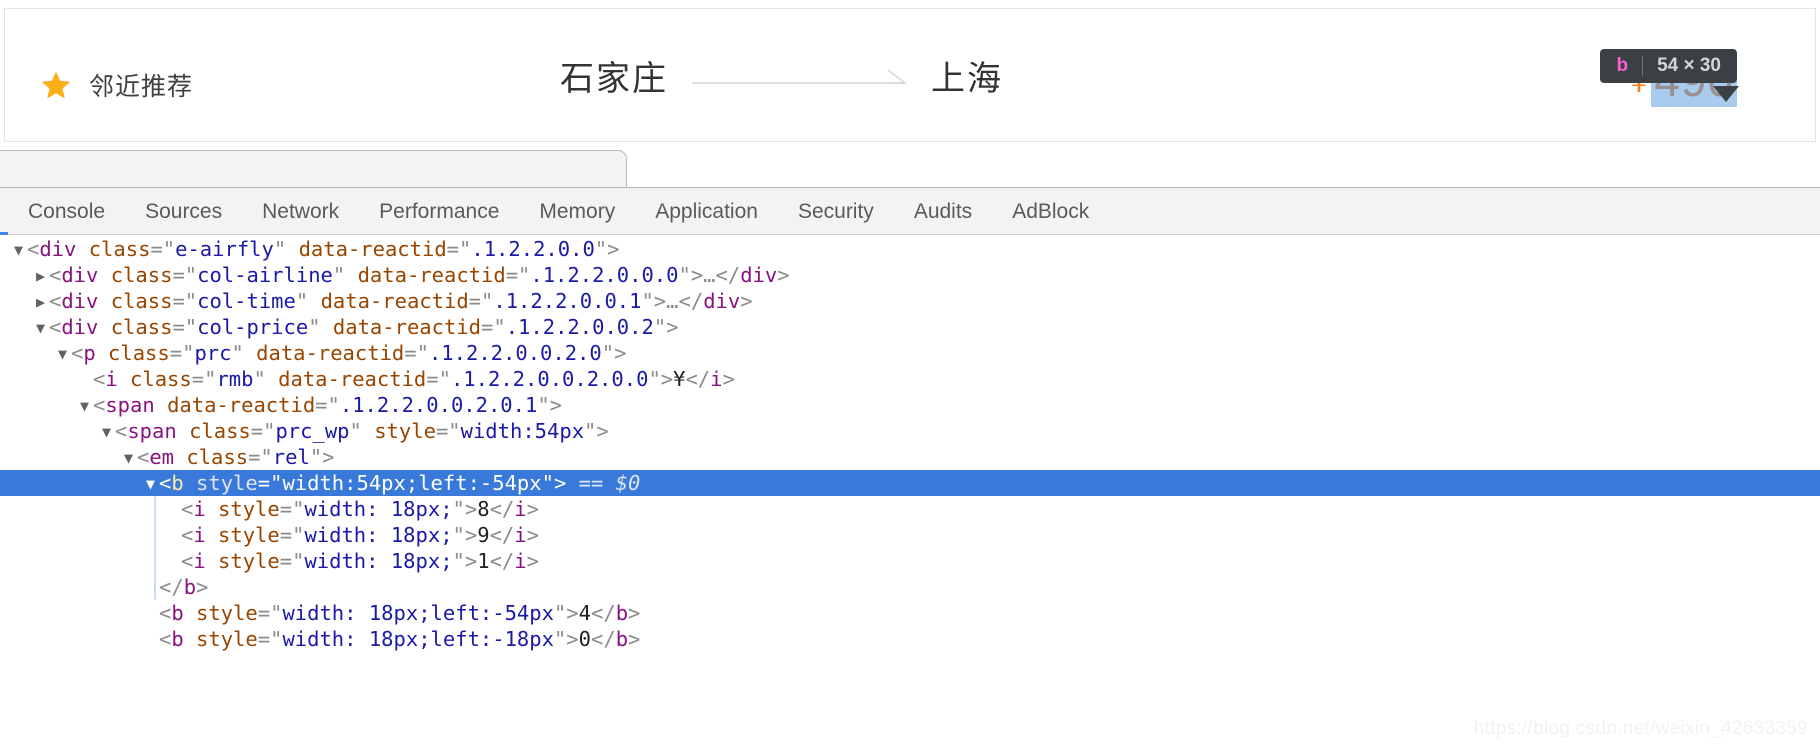 The width and height of the screenshot is (1820, 748). Describe the element at coordinates (1643, 66) in the screenshot. I see `inspector-divider` at that location.